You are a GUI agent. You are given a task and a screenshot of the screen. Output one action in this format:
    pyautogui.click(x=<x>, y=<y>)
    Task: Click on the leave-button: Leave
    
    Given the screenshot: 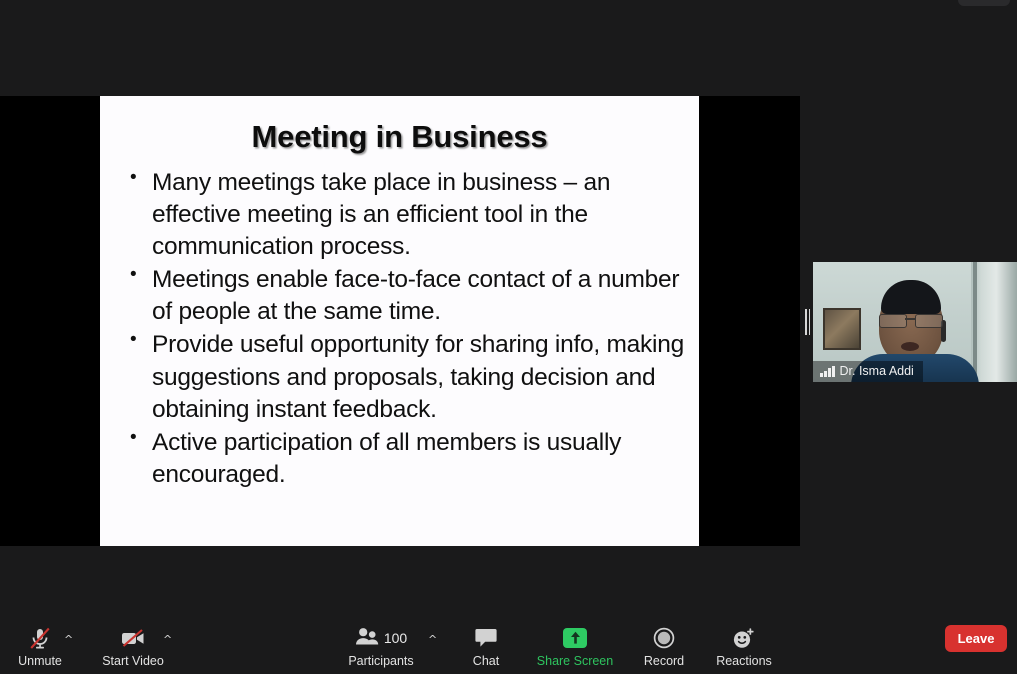 What is the action you would take?
    pyautogui.click(x=976, y=638)
    